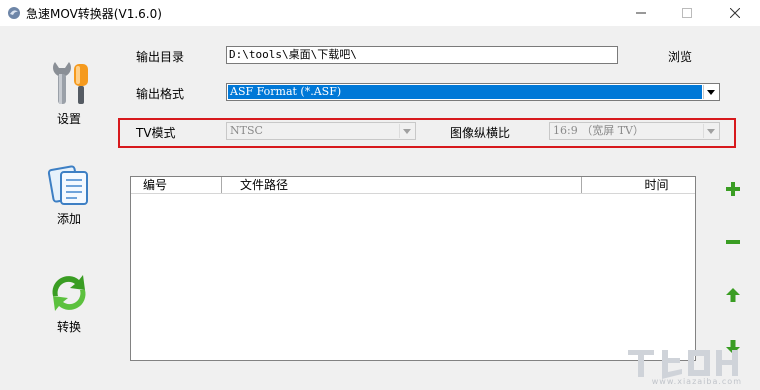 Image resolution: width=760 pixels, height=390 pixels. What do you see at coordinates (68, 119) in the screenshot?
I see `settings-label: 设置` at bounding box center [68, 119].